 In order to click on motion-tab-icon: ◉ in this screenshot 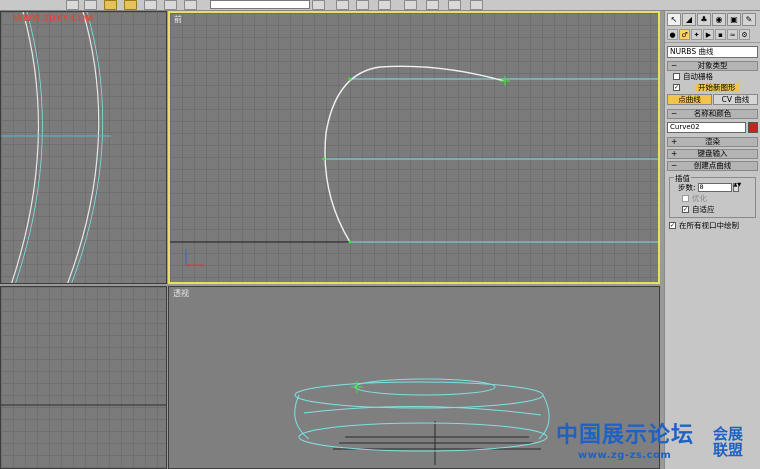, I will do `click(719, 19)`.